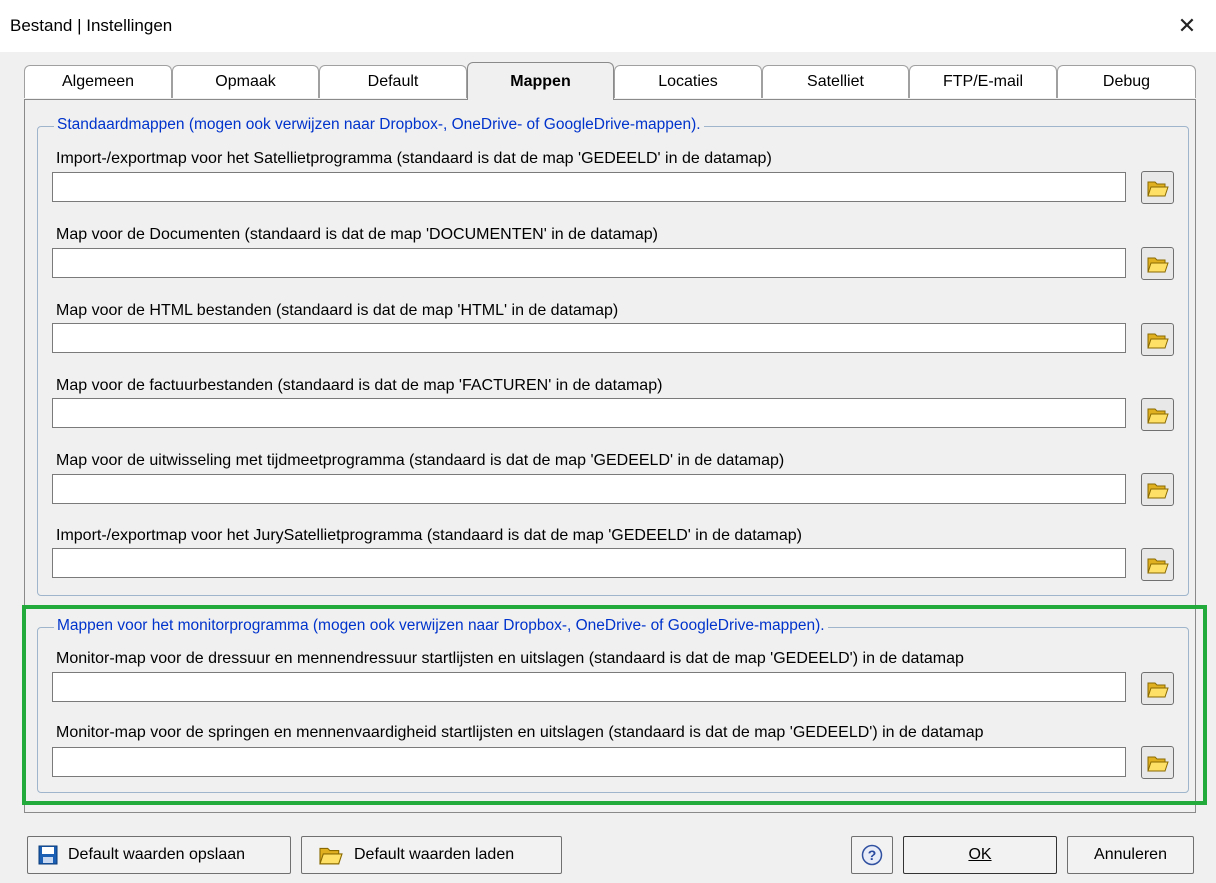 Image resolution: width=1216 pixels, height=883 pixels. I want to click on tab-mappen: Mappen, so click(540, 81).